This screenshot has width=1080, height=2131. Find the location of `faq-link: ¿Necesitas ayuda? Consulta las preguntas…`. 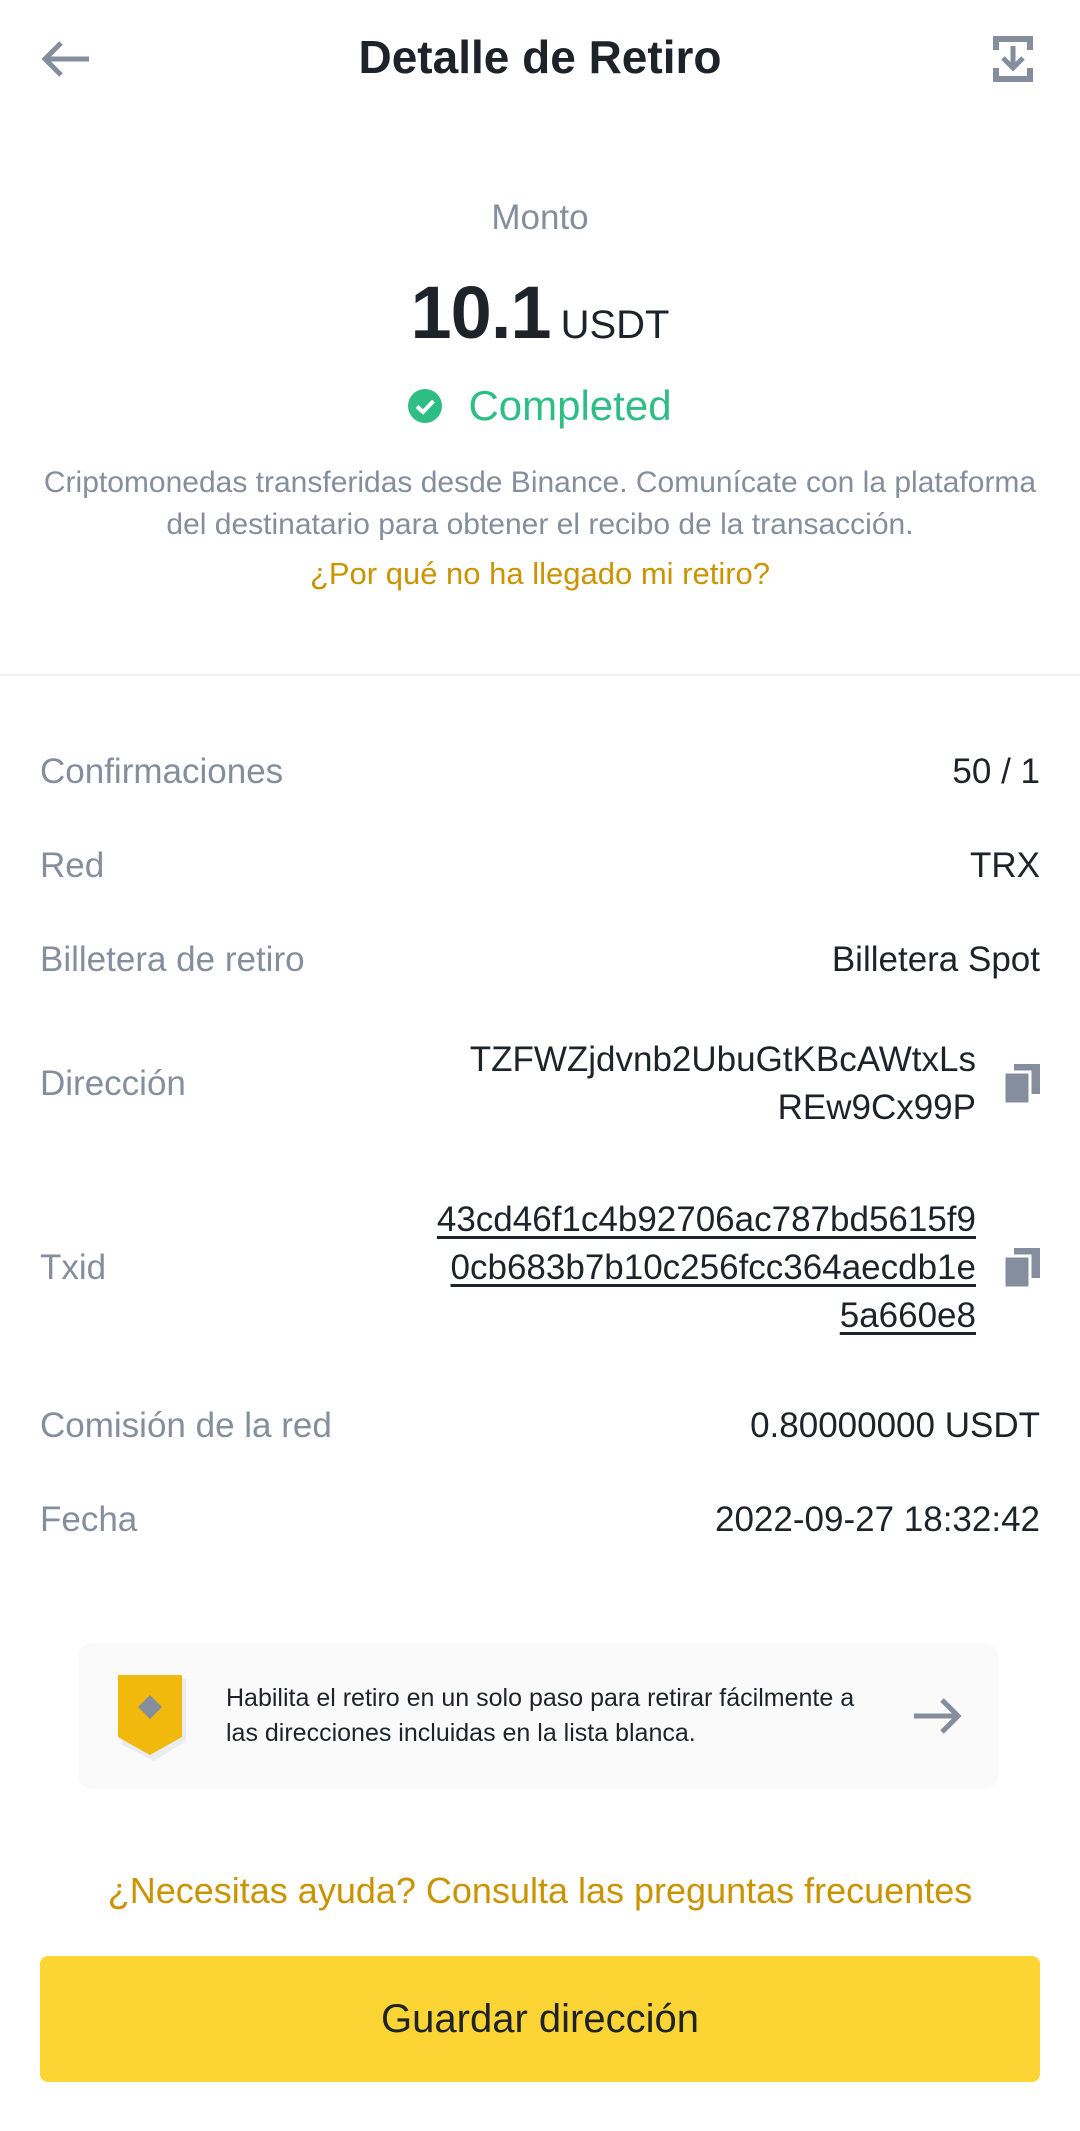

faq-link: ¿Necesitas ayuda? Consulta las preguntas… is located at coordinates (540, 1893).